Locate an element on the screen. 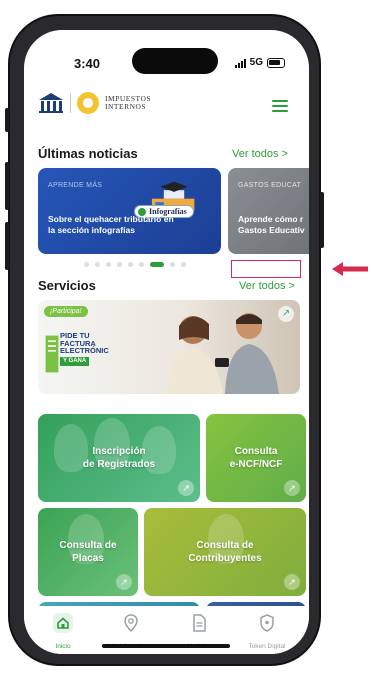 The width and height of the screenshot is (371, 675). tile-consulta-ncf: Consulta e-NCF/NCF ↗ is located at coordinates (256, 458).